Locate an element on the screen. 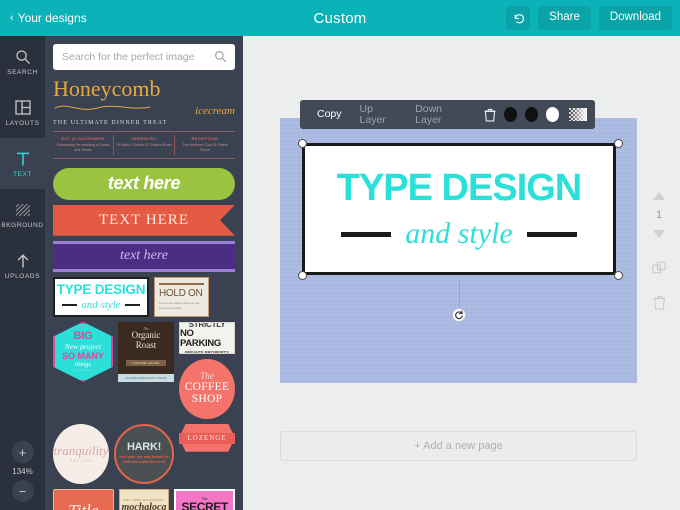 Image resolution: width=680 pixels, height=510 pixels. share-button: Share is located at coordinates (564, 18).